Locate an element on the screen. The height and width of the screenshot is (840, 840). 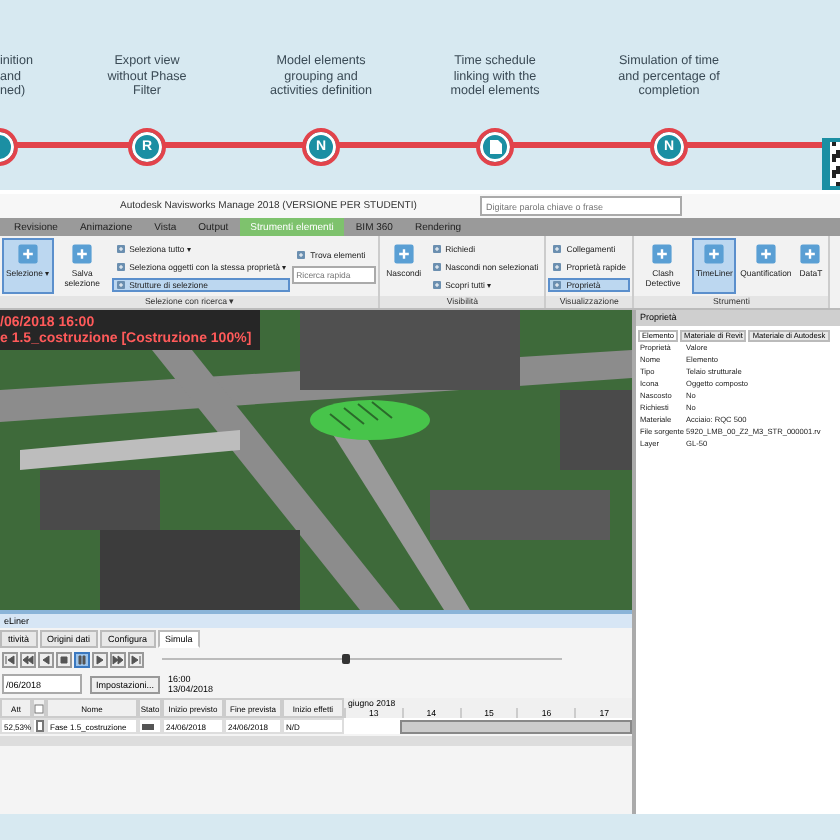
first-icon is located at coordinates (10, 659).